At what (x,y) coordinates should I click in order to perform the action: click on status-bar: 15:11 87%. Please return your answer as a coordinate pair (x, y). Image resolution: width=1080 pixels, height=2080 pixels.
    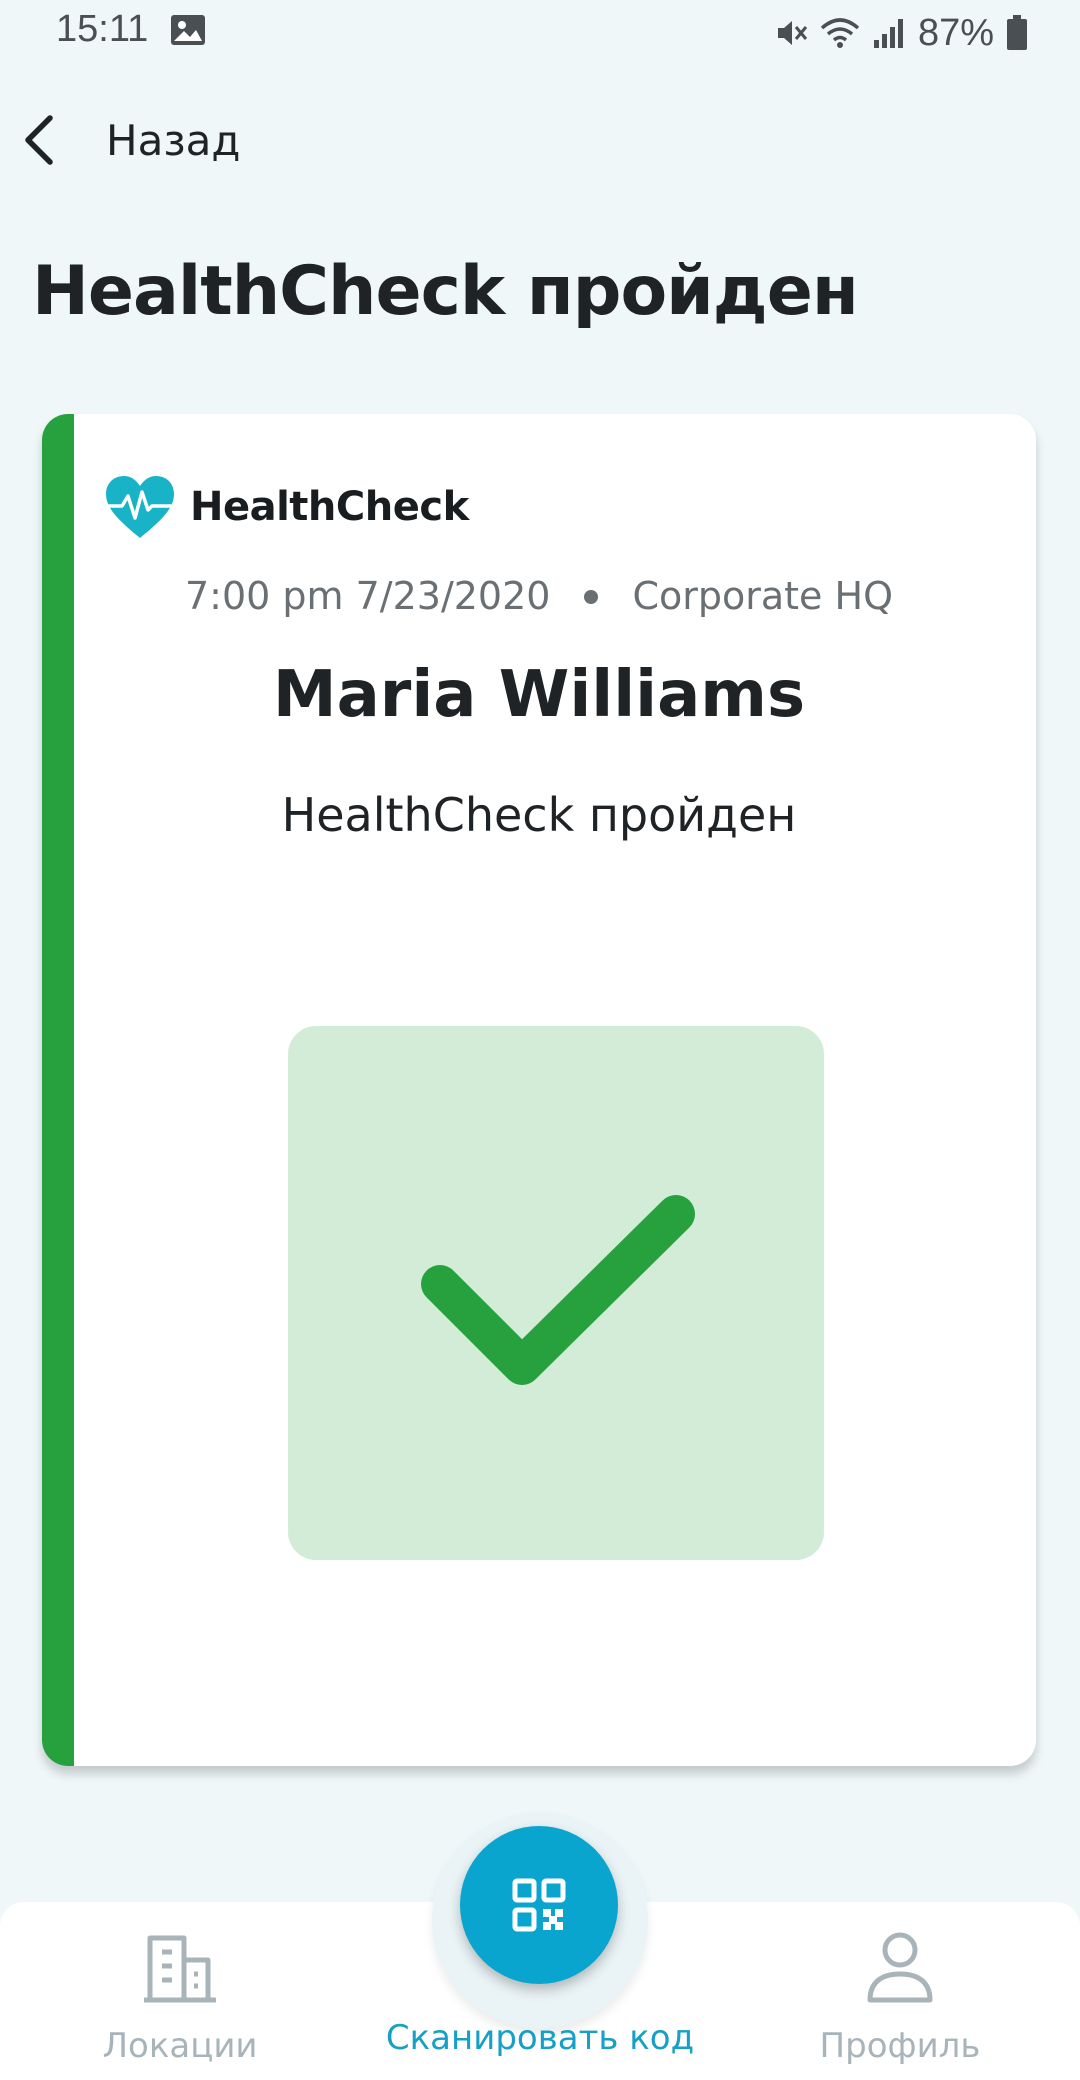
    Looking at the image, I should click on (540, 33).